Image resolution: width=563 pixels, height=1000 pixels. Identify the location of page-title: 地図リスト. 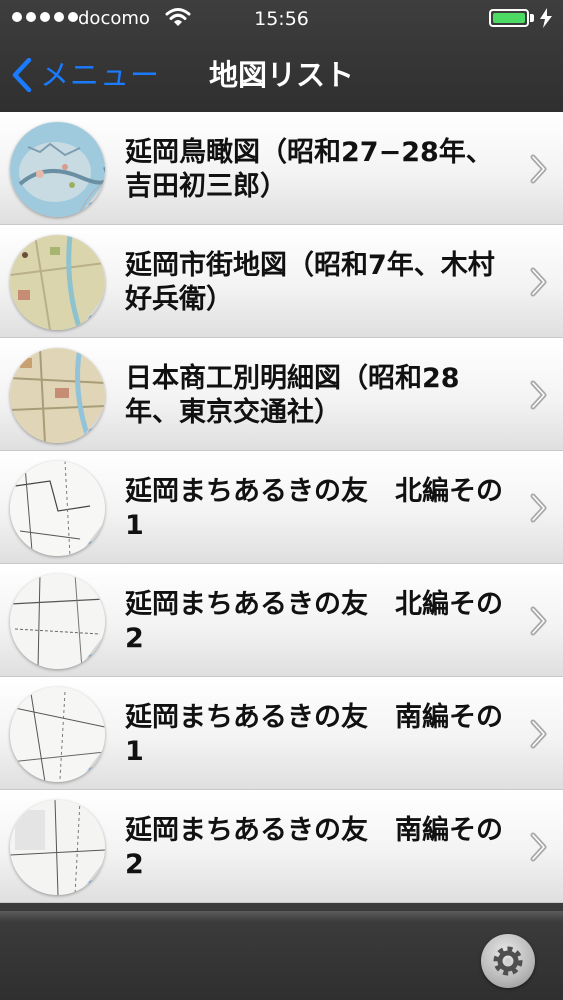
(281, 75).